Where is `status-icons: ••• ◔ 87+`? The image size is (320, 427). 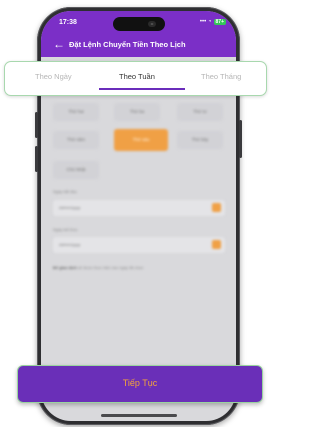
status-icons: ••• ◔ 87+ is located at coordinates (213, 22).